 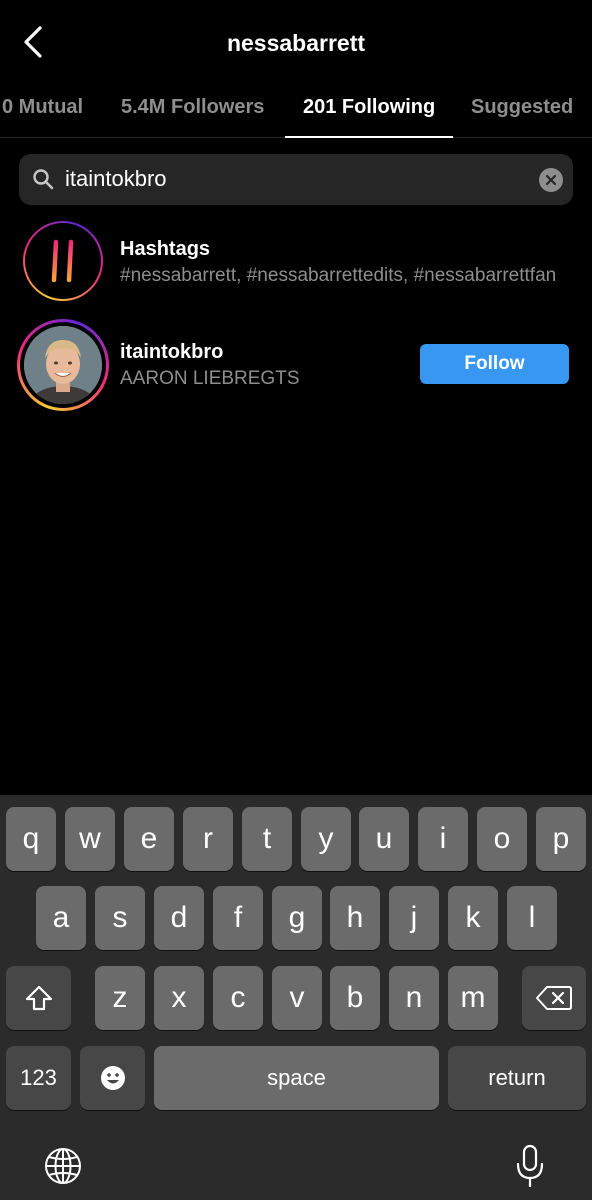 I want to click on key-i: i, so click(x=443, y=839).